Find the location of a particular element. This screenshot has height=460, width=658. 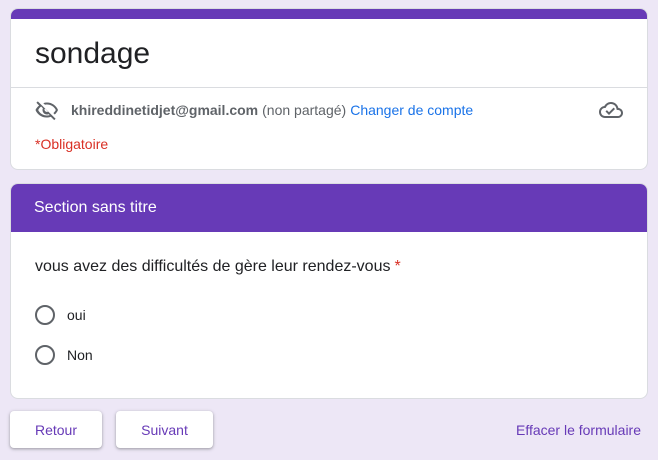

account-email: khireddinetidjet@gmail.com is located at coordinates (165, 110).